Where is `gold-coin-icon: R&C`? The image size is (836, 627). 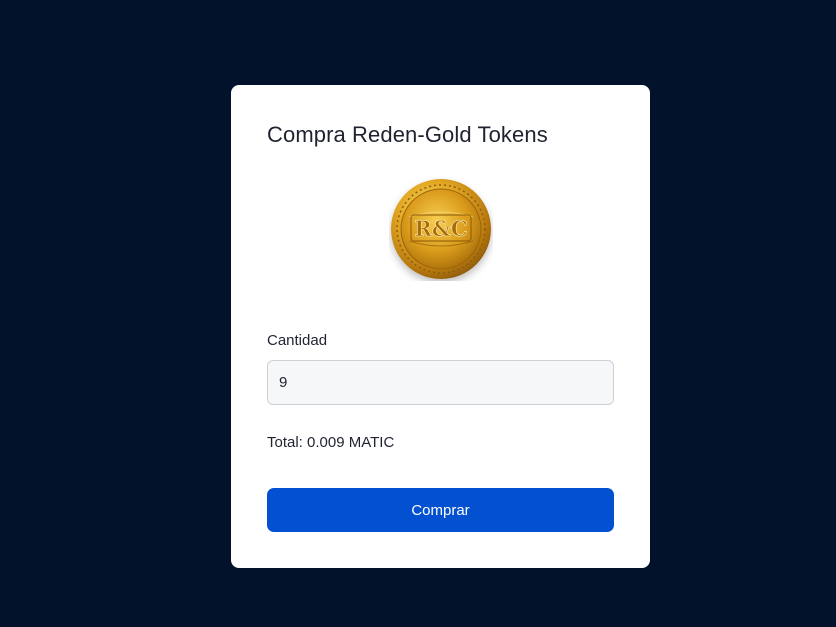 gold-coin-icon: R&C is located at coordinates (441, 229).